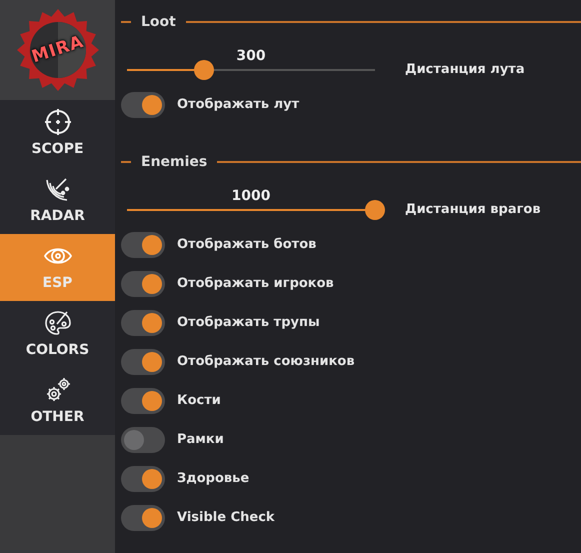  Describe the element at coordinates (57, 200) in the screenshot. I see `sidebar-tab: RADAR` at that location.